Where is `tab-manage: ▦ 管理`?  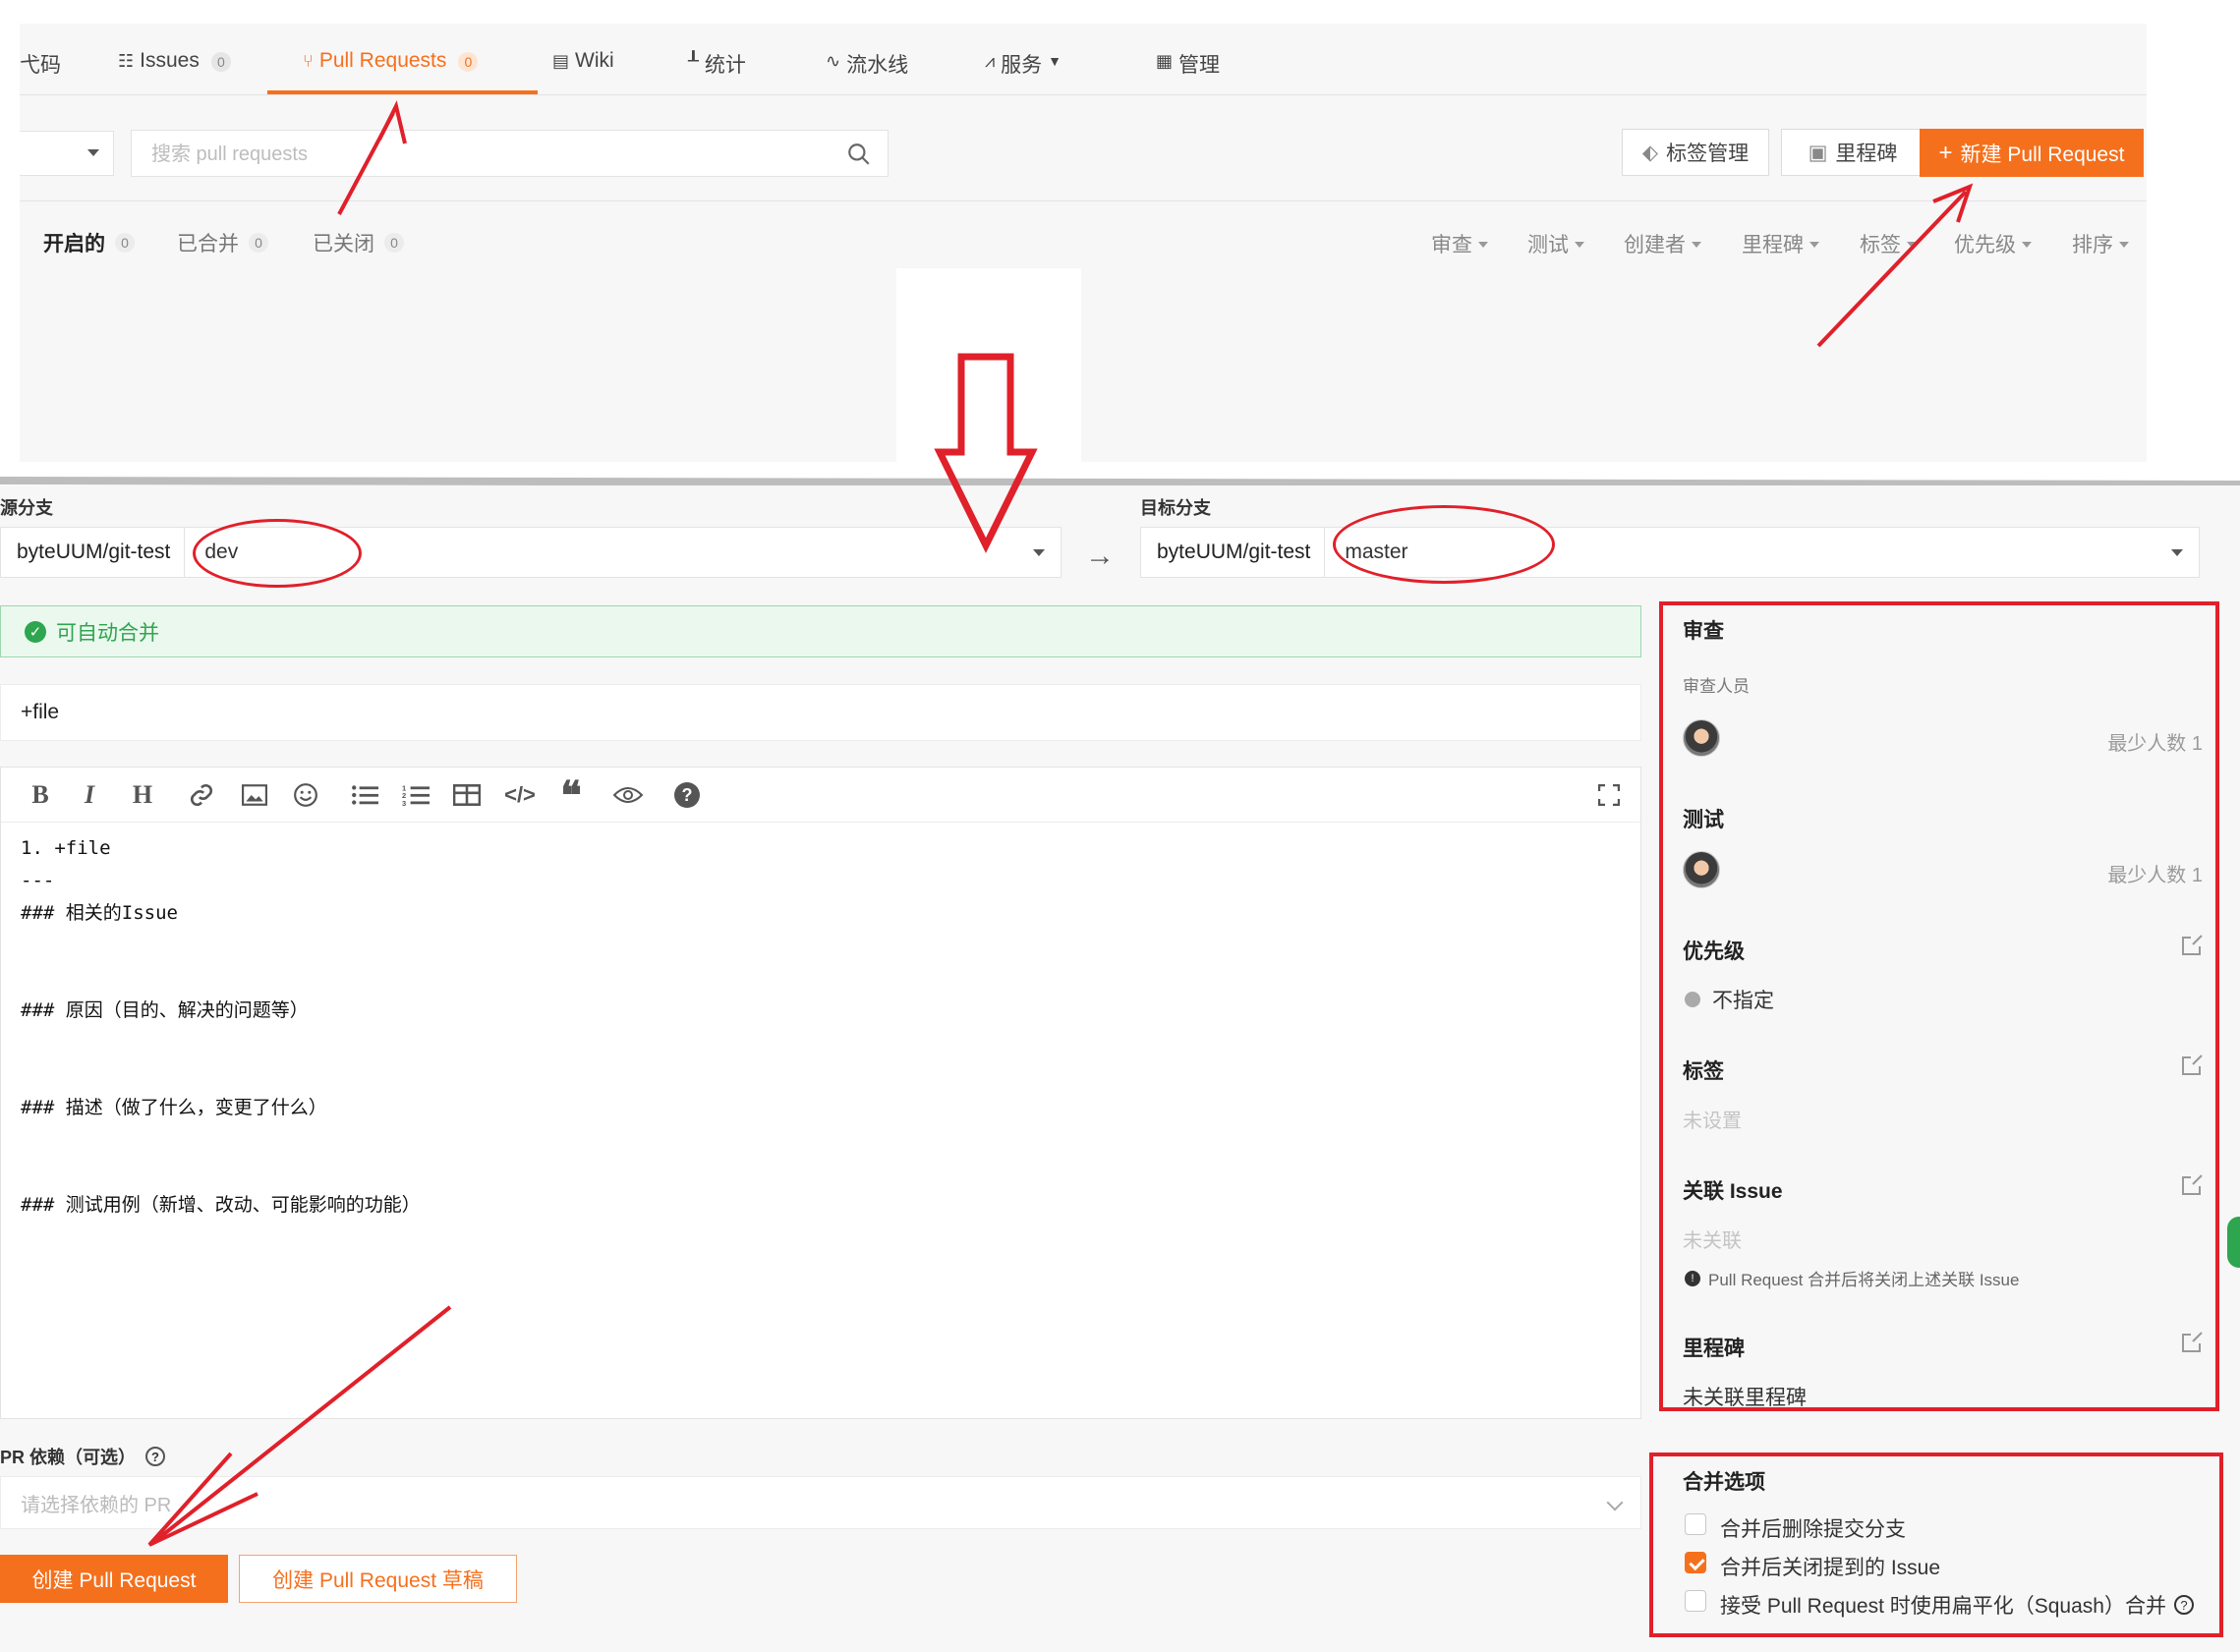
tab-manage: ▦ 管理 is located at coordinates (1188, 69).